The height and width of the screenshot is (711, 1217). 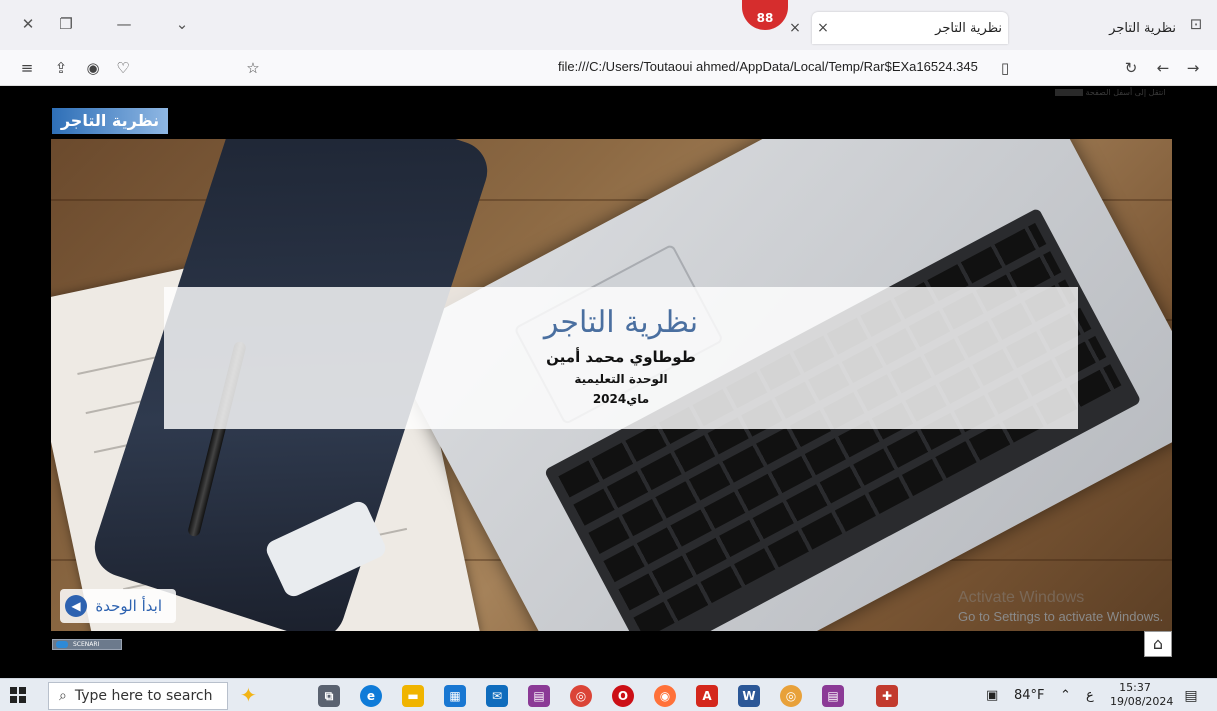 I want to click on close-window-icon: ✕, so click(x=28, y=24).